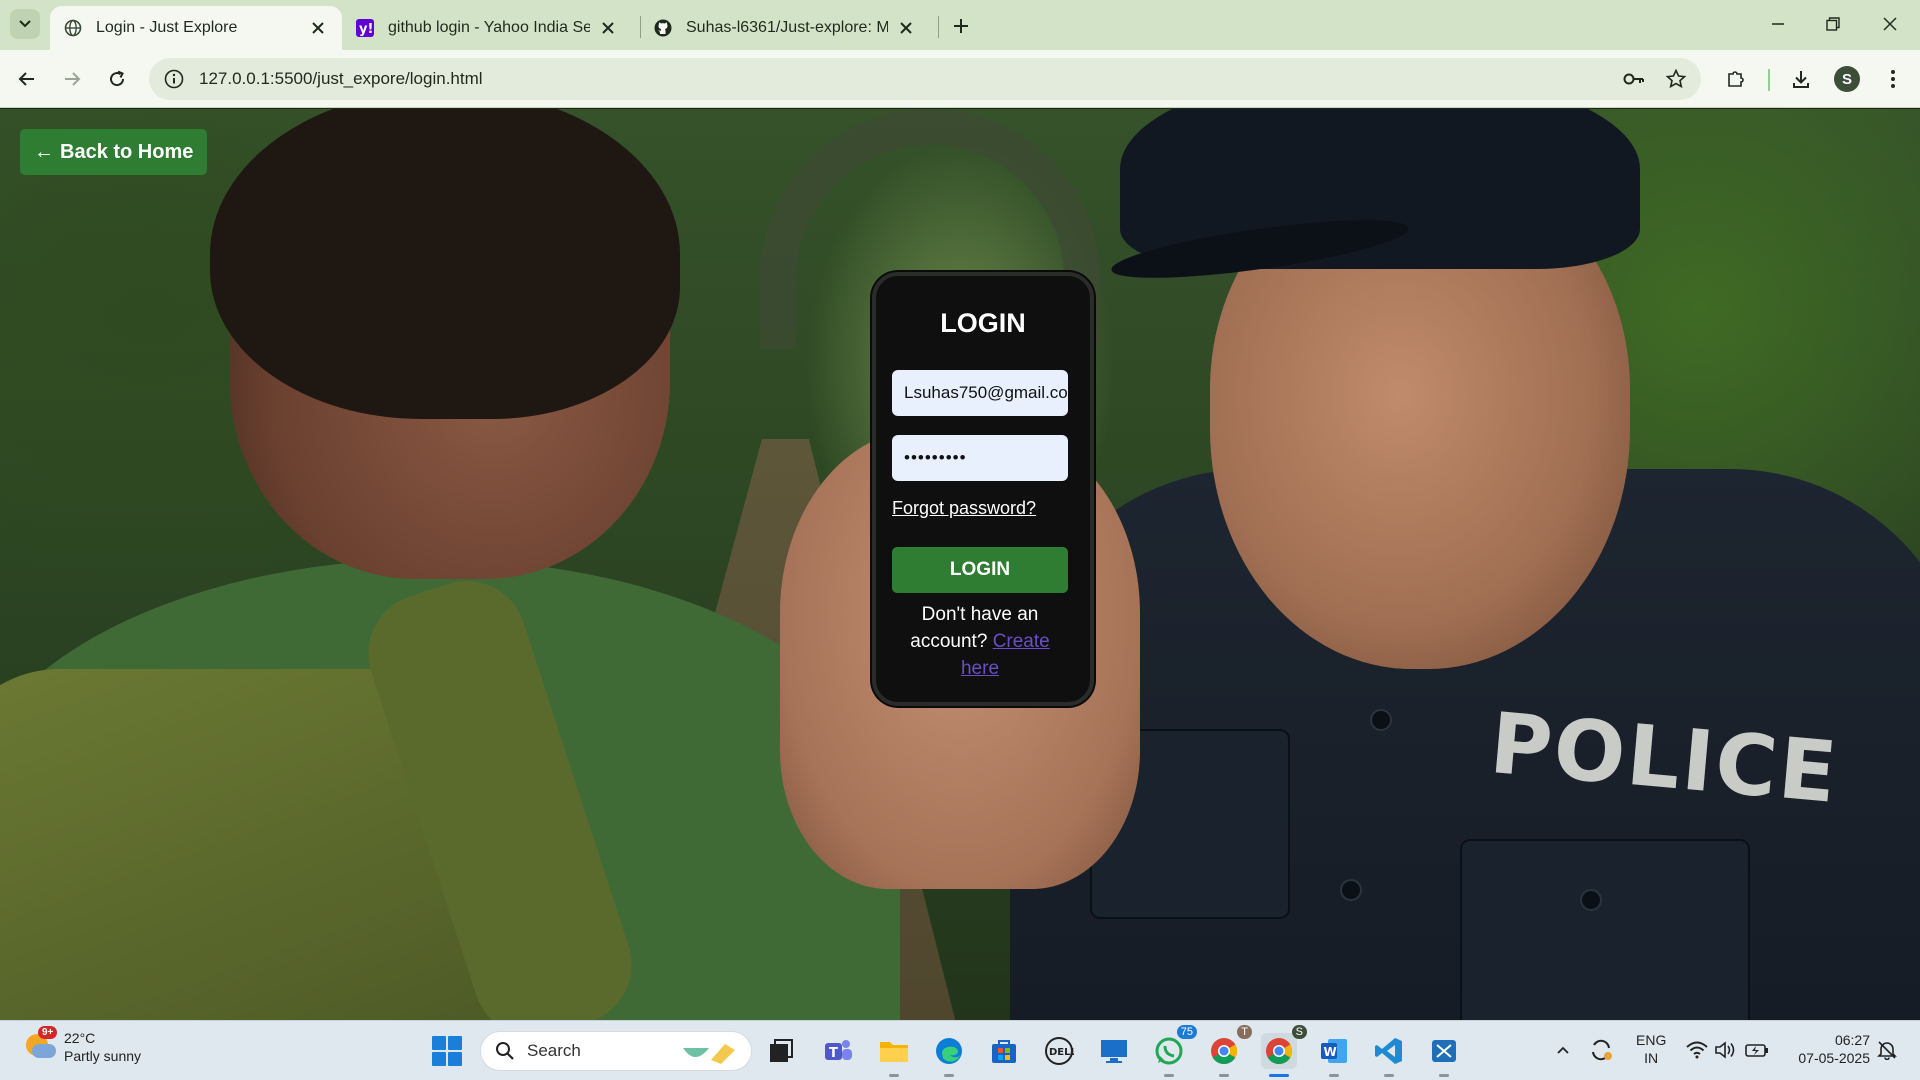 This screenshot has width=1920, height=1080. Describe the element at coordinates (980, 641) in the screenshot. I see `signup-prompt: Don't have an account? Create here` at that location.